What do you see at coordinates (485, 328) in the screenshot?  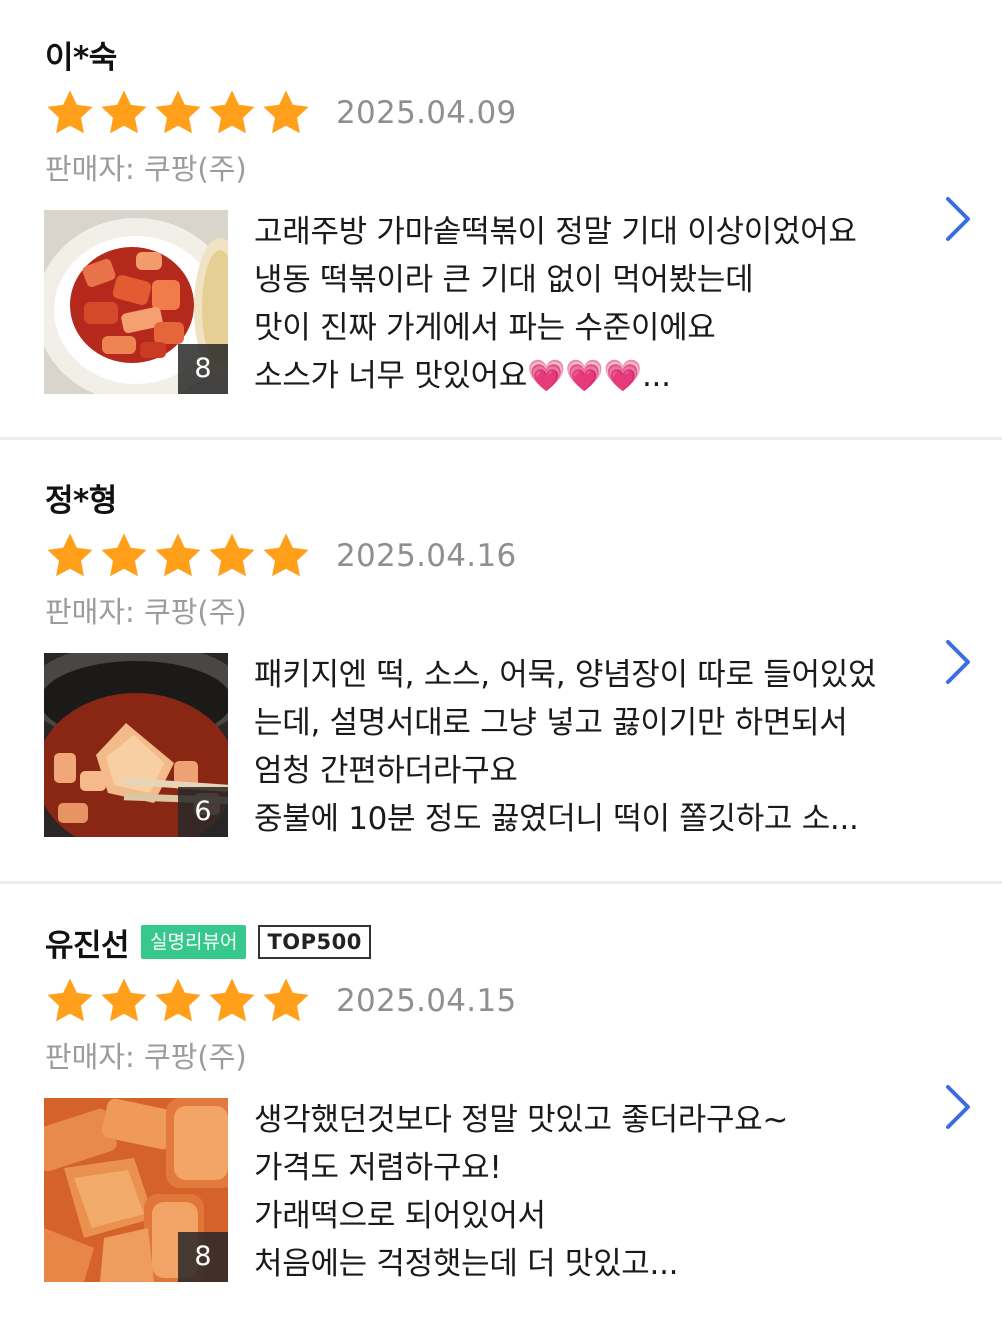 I see `review-text-line: 맛이 진짜 가게에서 파는 수준이에요` at bounding box center [485, 328].